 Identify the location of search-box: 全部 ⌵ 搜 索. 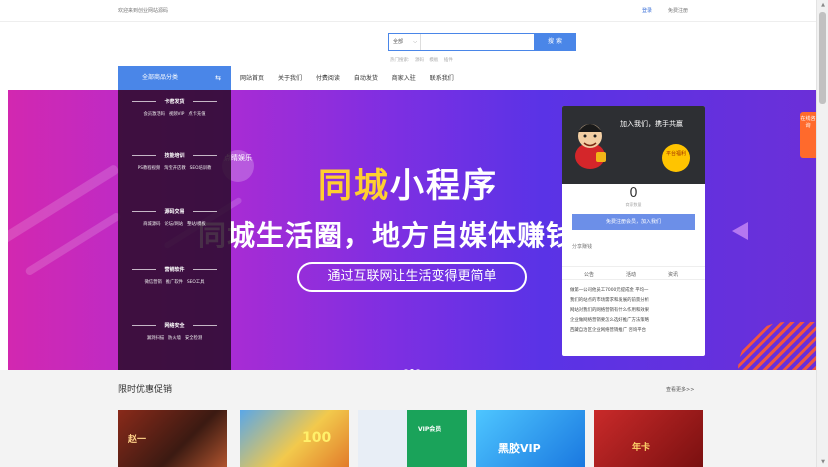
(482, 42).